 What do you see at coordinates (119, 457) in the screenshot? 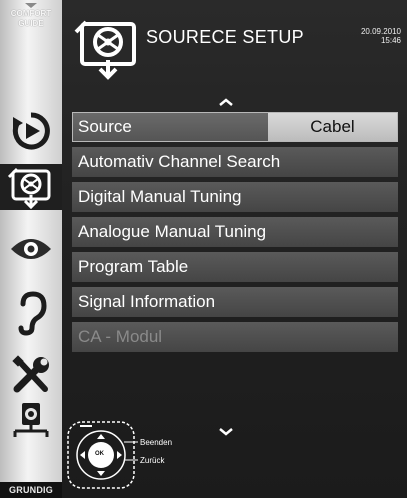
I see `remote-control-hint: OK Beenden Zurück` at bounding box center [119, 457].